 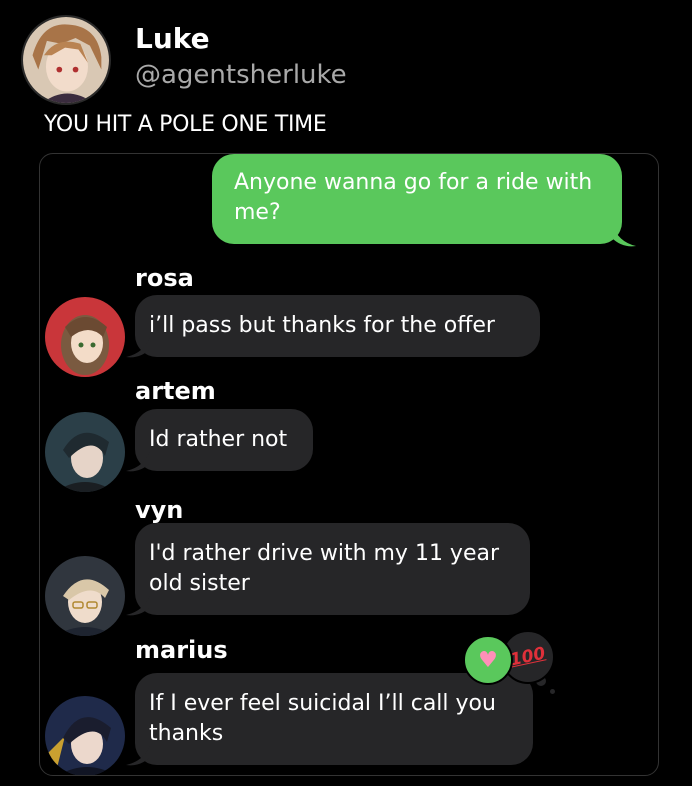 What do you see at coordinates (528, 657) in the screenshot?
I see `hundred-points-icon: 100` at bounding box center [528, 657].